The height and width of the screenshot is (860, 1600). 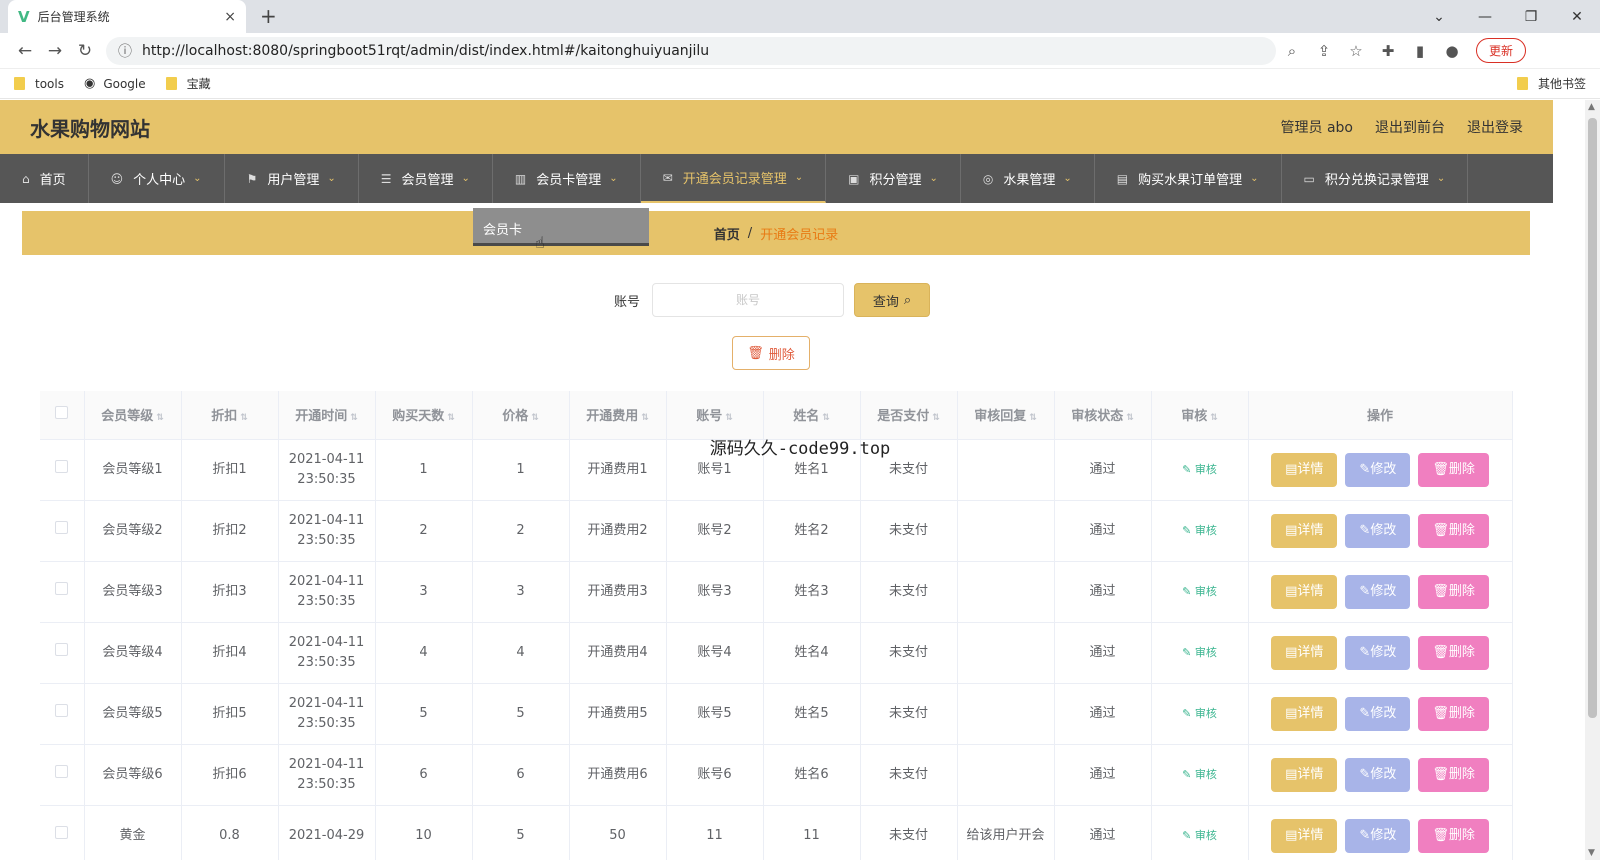 What do you see at coordinates (1356, 51) in the screenshot?
I see `star-icon: ☆` at bounding box center [1356, 51].